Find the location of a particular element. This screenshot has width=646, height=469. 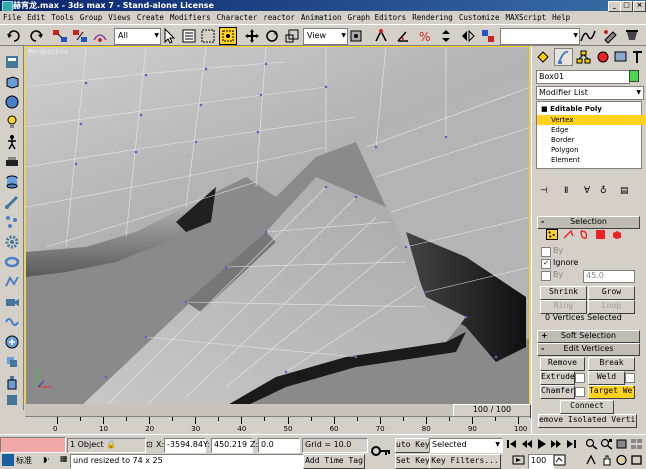

key-mode-toggle-icon is located at coordinates (518, 460).